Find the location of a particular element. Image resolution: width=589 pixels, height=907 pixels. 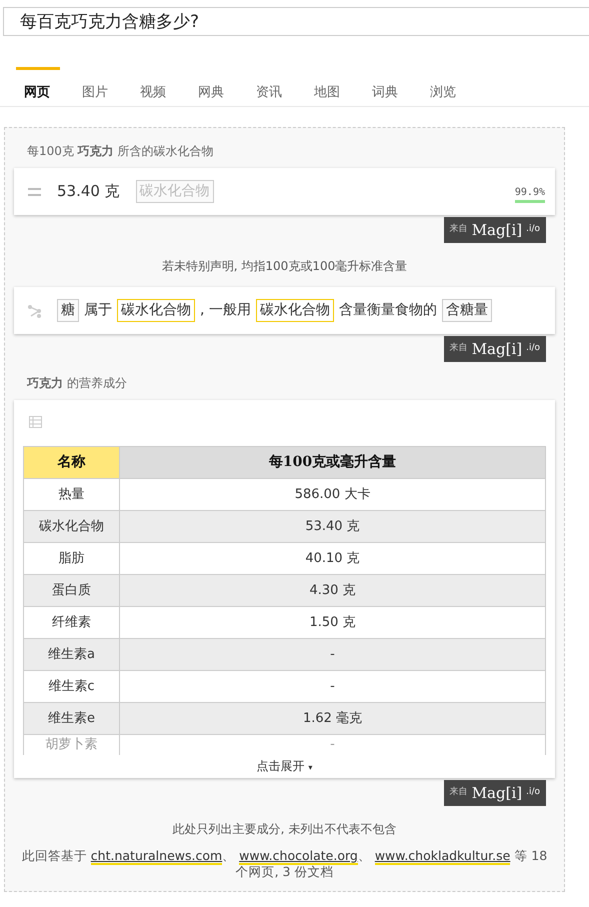

nav-tab: 视频 is located at coordinates (161, 86).